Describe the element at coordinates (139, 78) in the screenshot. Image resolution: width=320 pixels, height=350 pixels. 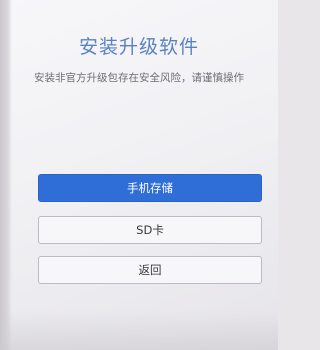
I see `warning-text: 安装非官方升级包存在安全风险，请谨慎操作` at that location.